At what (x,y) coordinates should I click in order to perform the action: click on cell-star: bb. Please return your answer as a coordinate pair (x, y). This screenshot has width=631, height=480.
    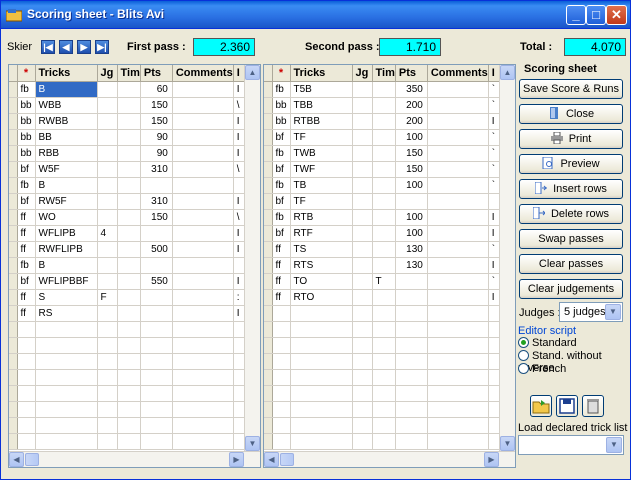
    Looking at the image, I should click on (26, 153).